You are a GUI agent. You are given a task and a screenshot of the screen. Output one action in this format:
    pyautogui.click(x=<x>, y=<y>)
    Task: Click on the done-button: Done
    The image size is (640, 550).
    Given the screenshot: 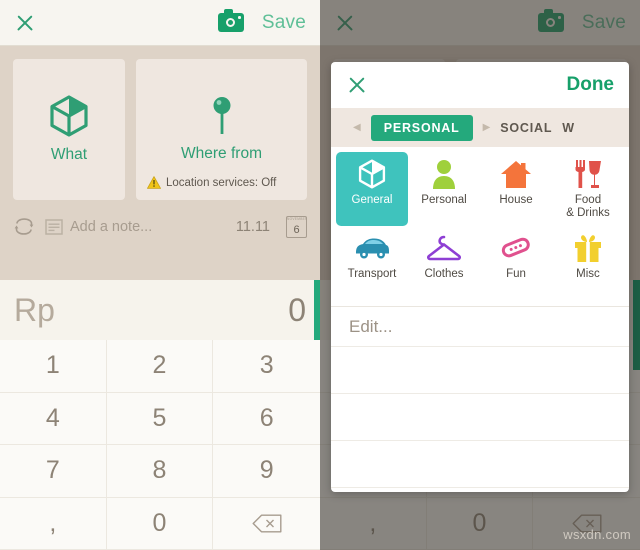 What is the action you would take?
    pyautogui.click(x=591, y=85)
    